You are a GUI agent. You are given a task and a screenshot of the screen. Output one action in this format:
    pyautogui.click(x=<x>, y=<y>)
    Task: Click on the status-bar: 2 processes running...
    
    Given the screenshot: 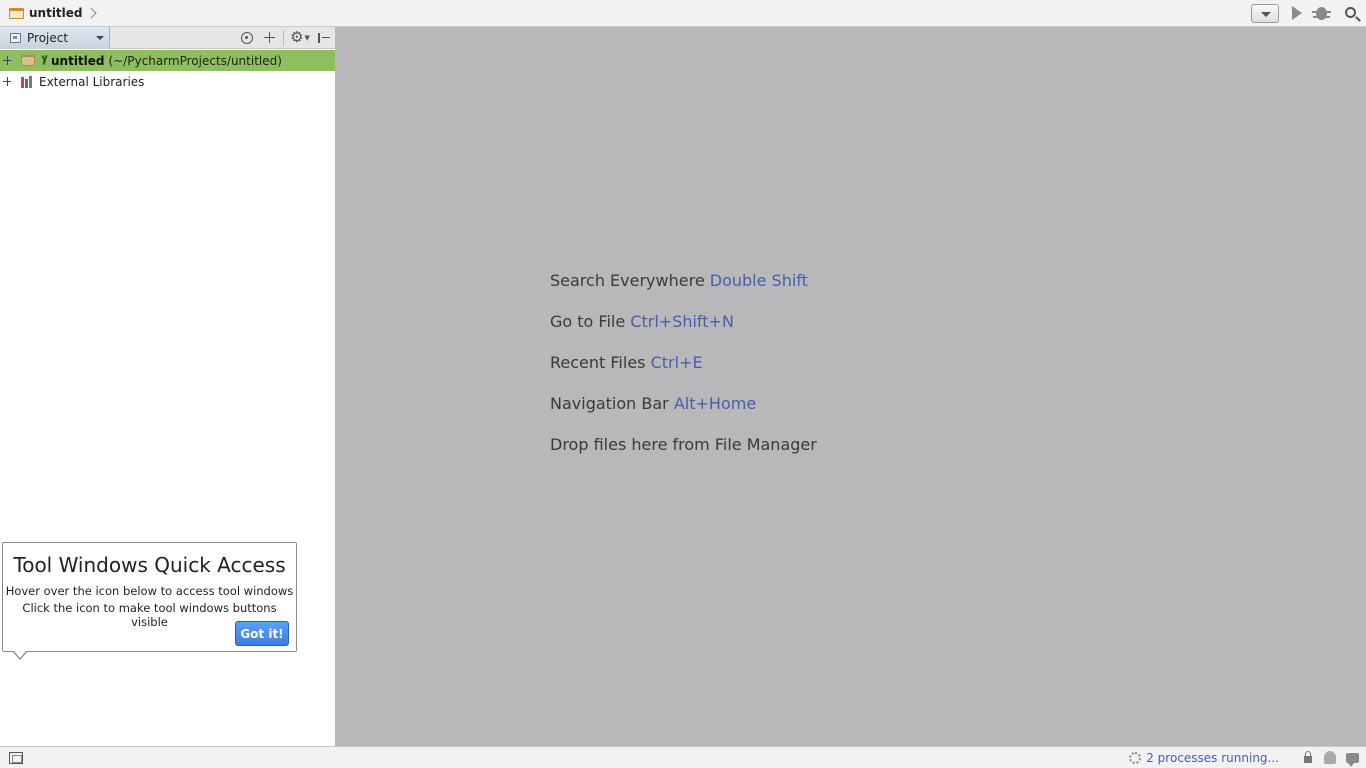 What is the action you would take?
    pyautogui.click(x=683, y=757)
    